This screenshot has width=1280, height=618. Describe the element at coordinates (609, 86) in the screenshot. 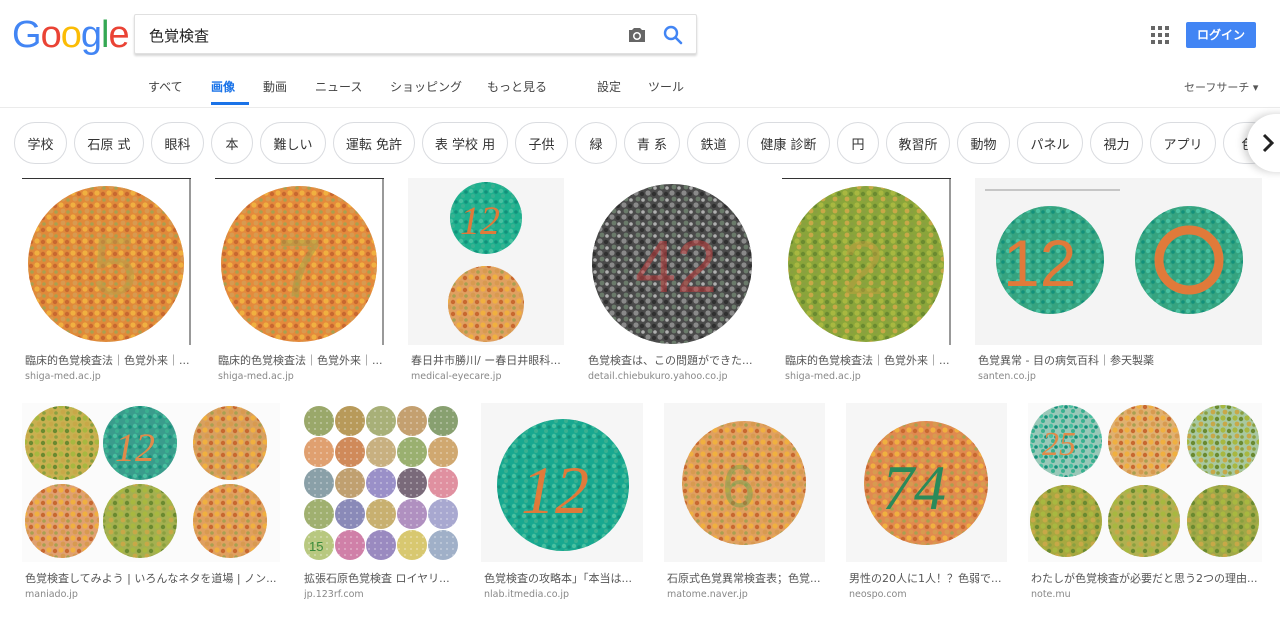

I see `tab-settings: 設定` at that location.